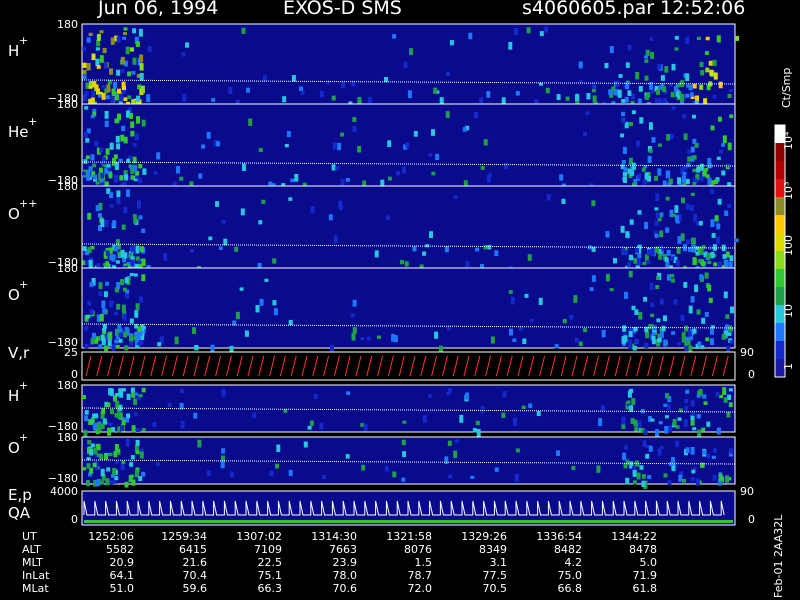 The image size is (800, 600). What do you see at coordinates (19, 353) in the screenshot?
I see `panel-label-4: V,r` at bounding box center [19, 353].